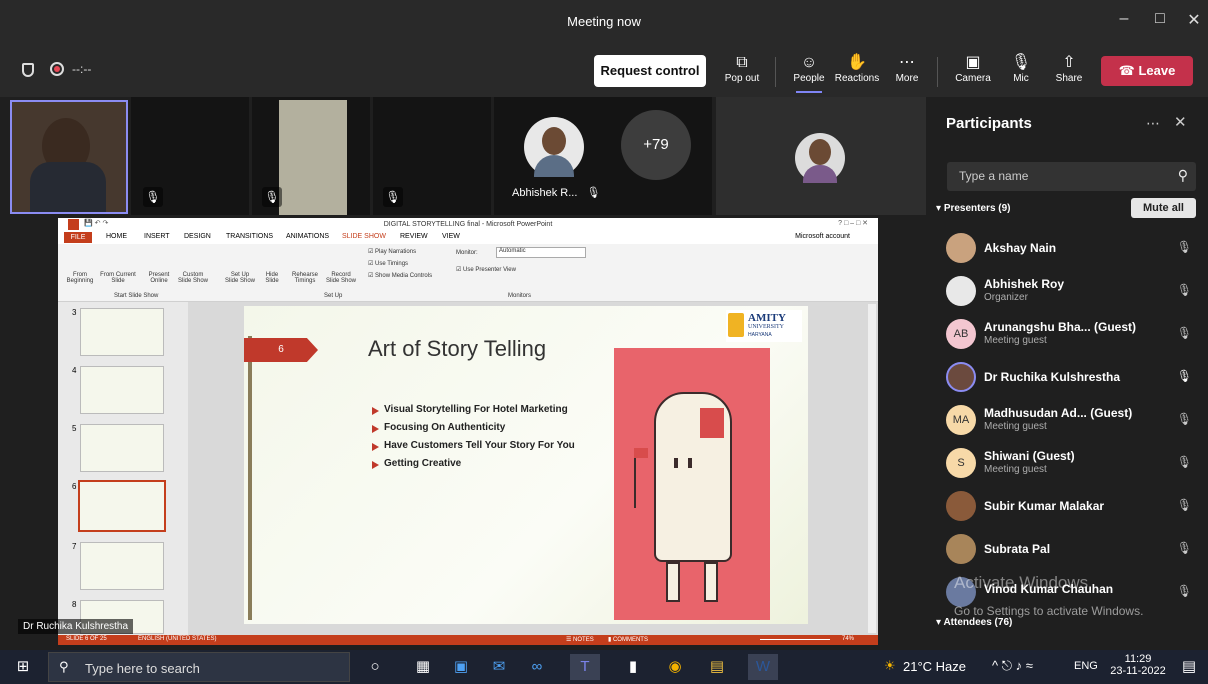 Image resolution: width=1208 pixels, height=684 pixels. Describe the element at coordinates (1184, 462) in the screenshot. I see `mic-off-icon: 🎙` at that location.